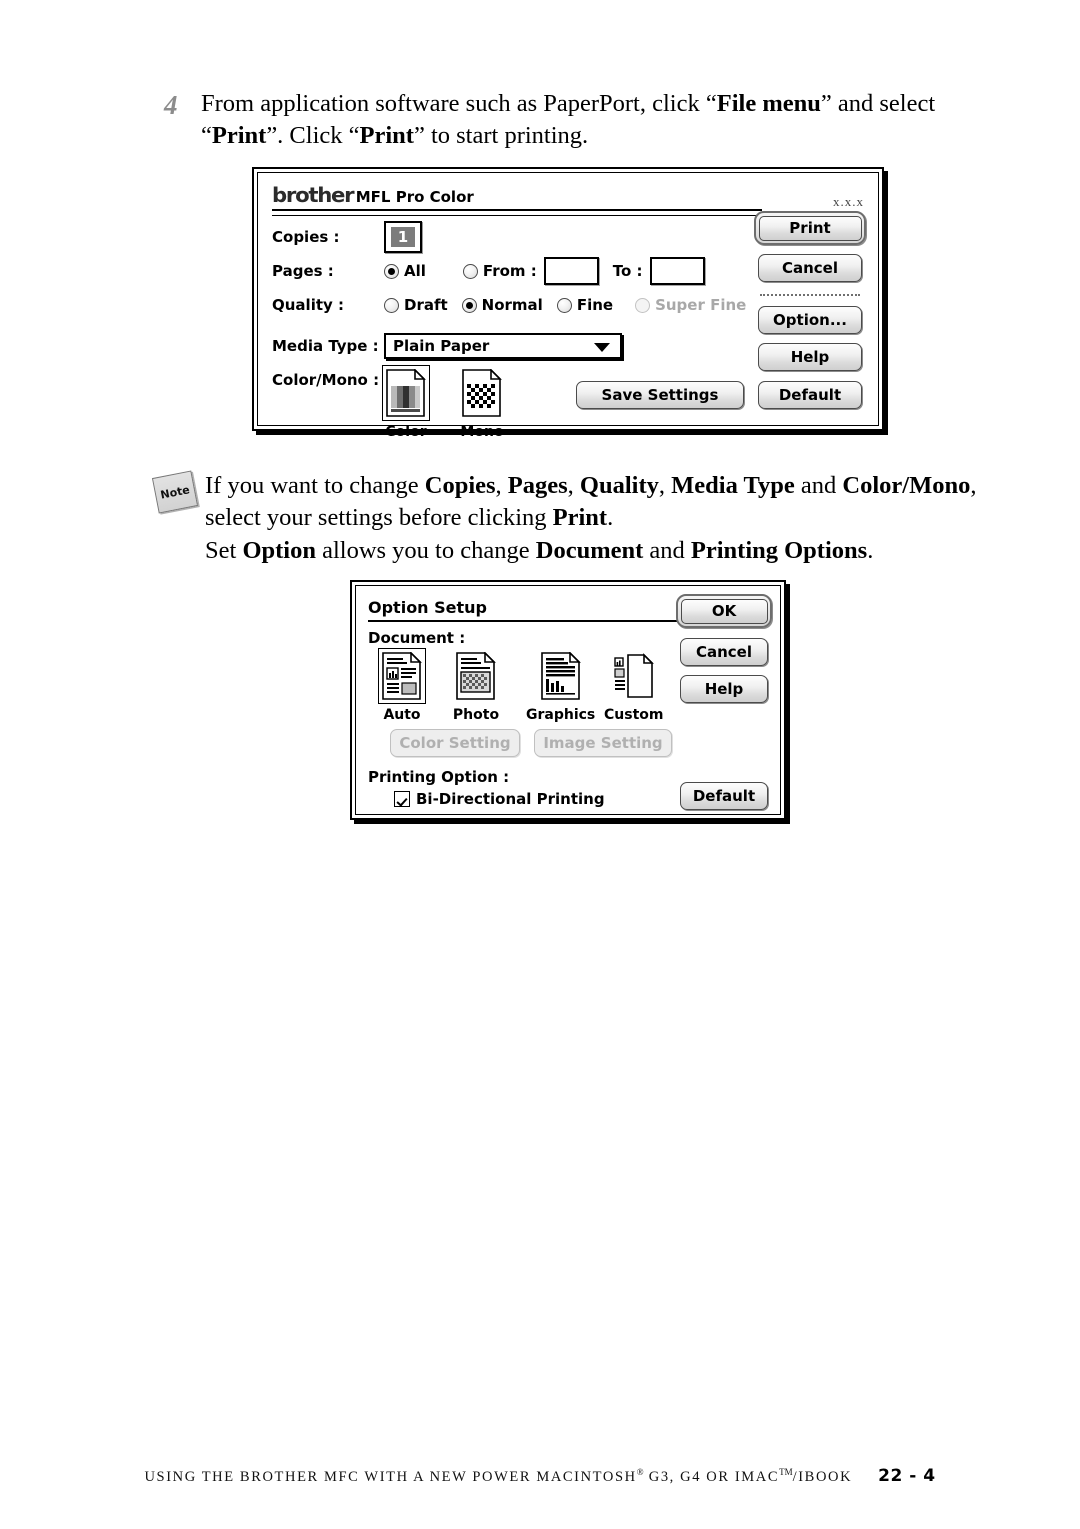  I want to click on registered-trademark-icon: ®, so click(640, 1472).